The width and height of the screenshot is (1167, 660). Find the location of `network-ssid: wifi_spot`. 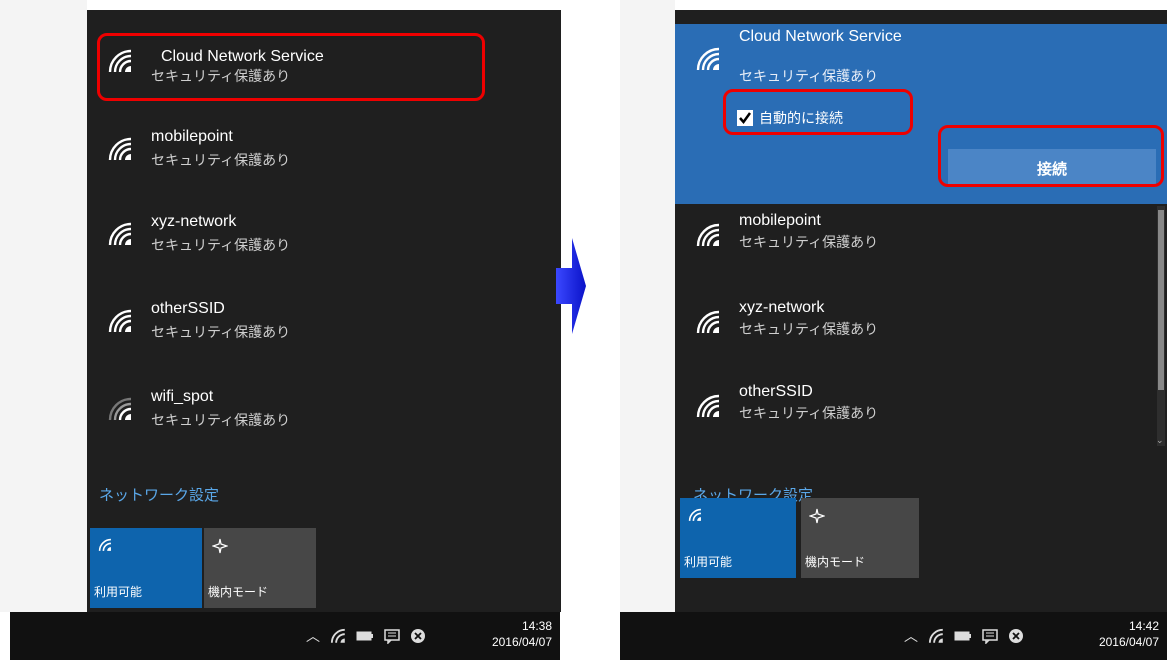

network-ssid: wifi_spot is located at coordinates (182, 396).